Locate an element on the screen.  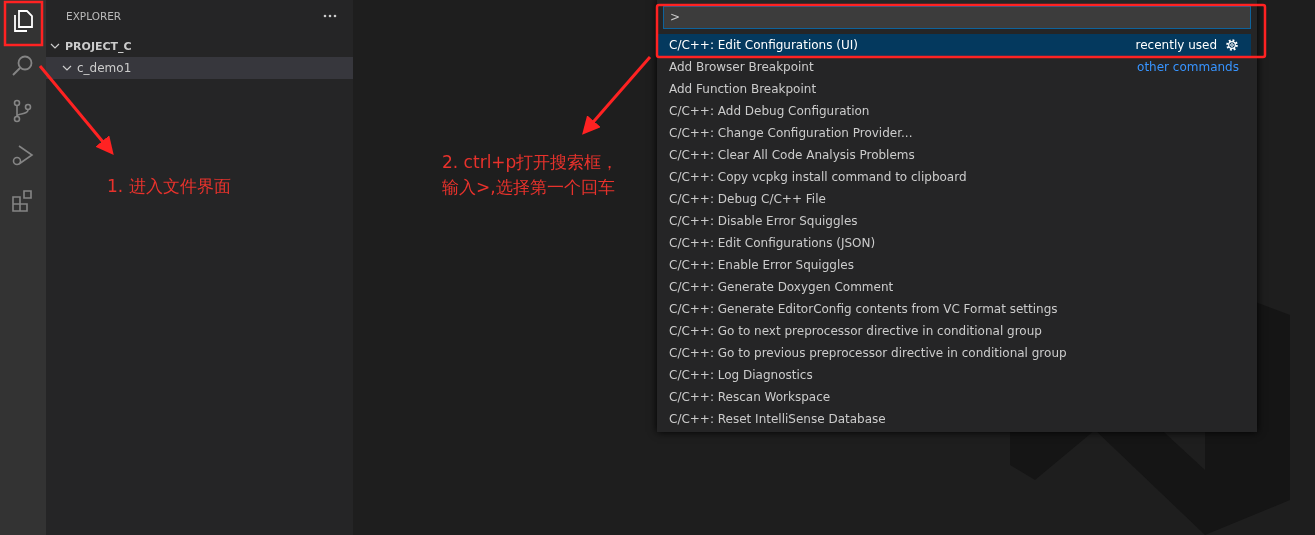
group-label: recently used is located at coordinates (1176, 45).